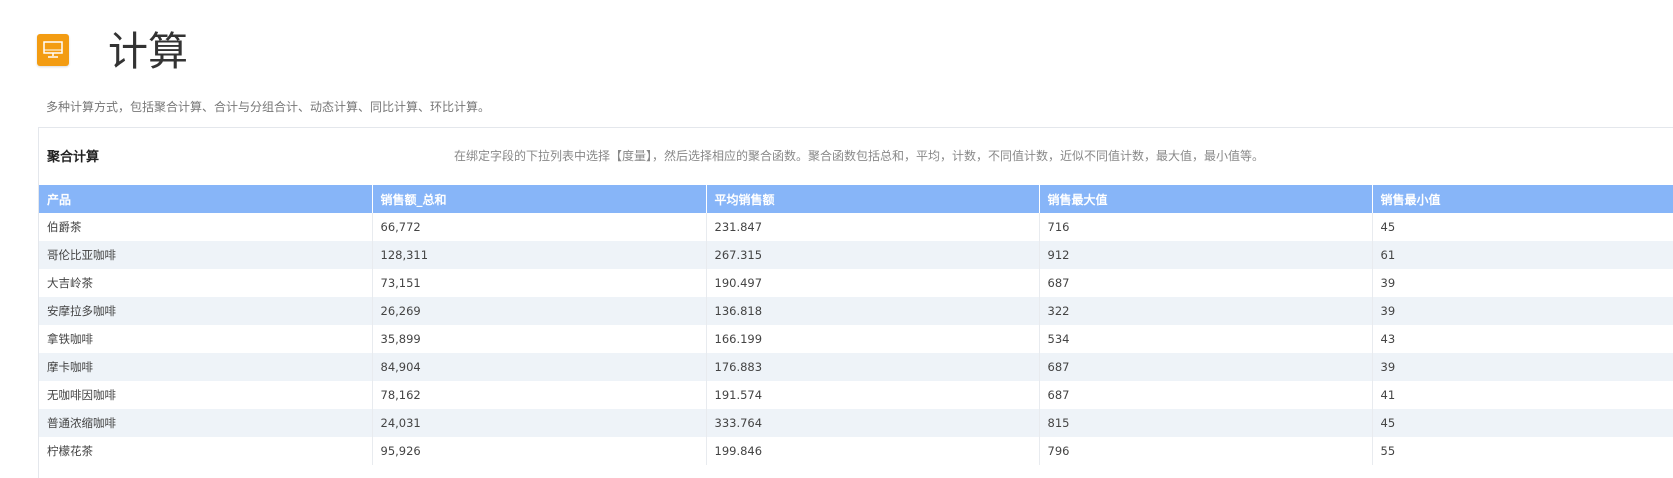 This screenshot has width=1673, height=478. Describe the element at coordinates (206, 423) in the screenshot. I see `table-cell: 普通浓缩咖啡` at that location.